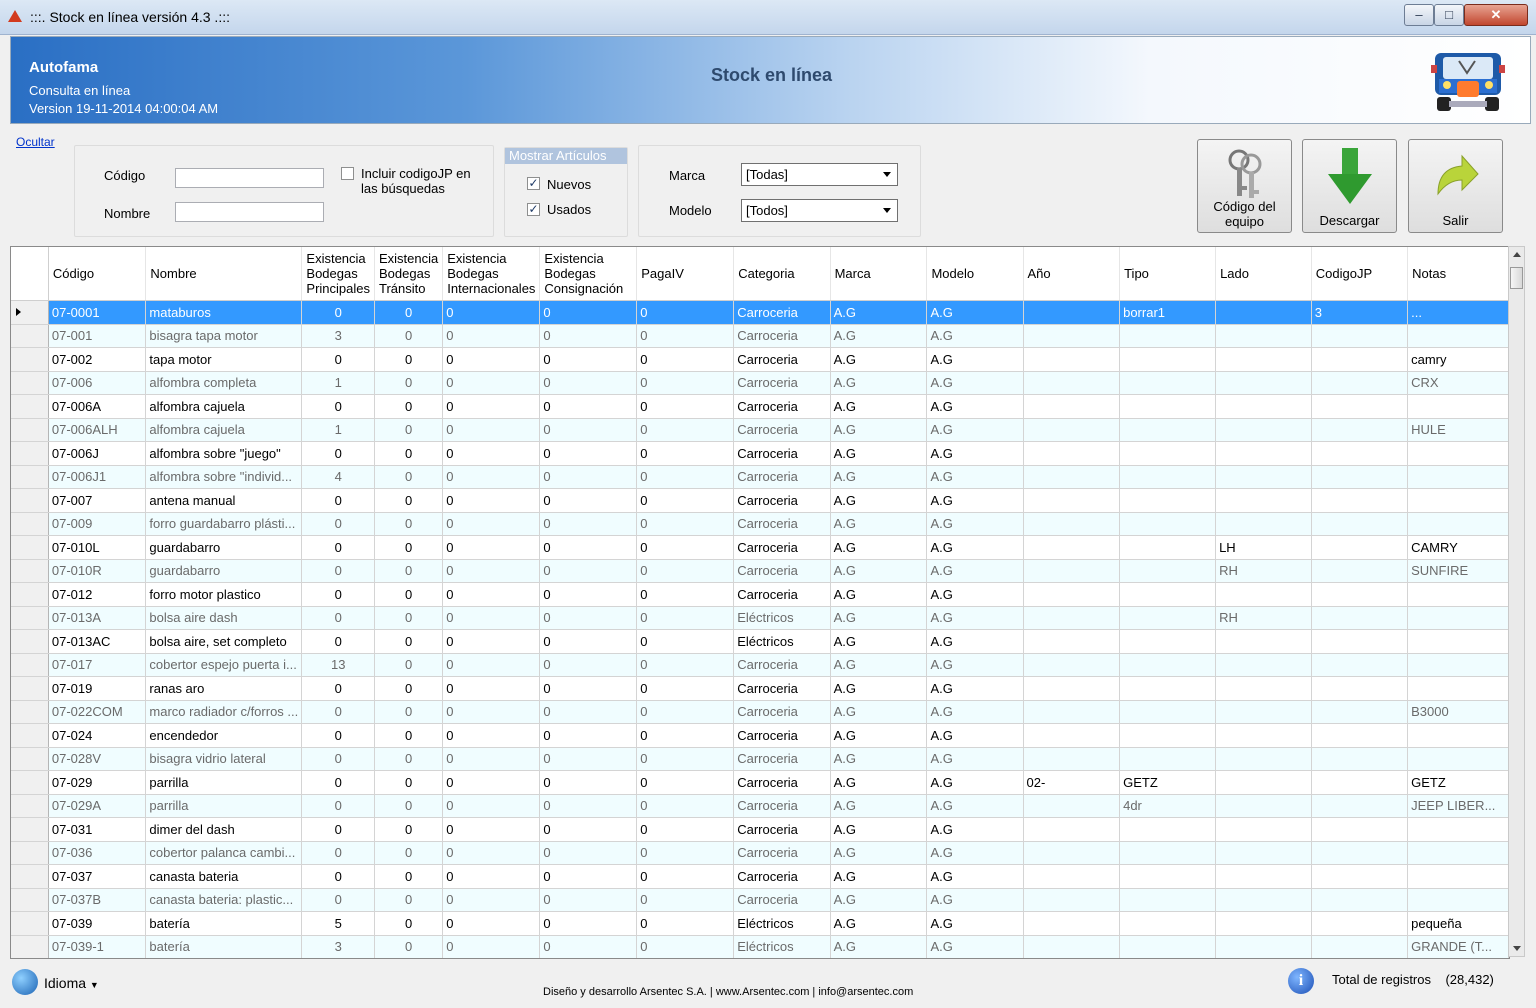  What do you see at coordinates (97, 547) in the screenshot?
I see `table-cell: 07-010L` at bounding box center [97, 547].